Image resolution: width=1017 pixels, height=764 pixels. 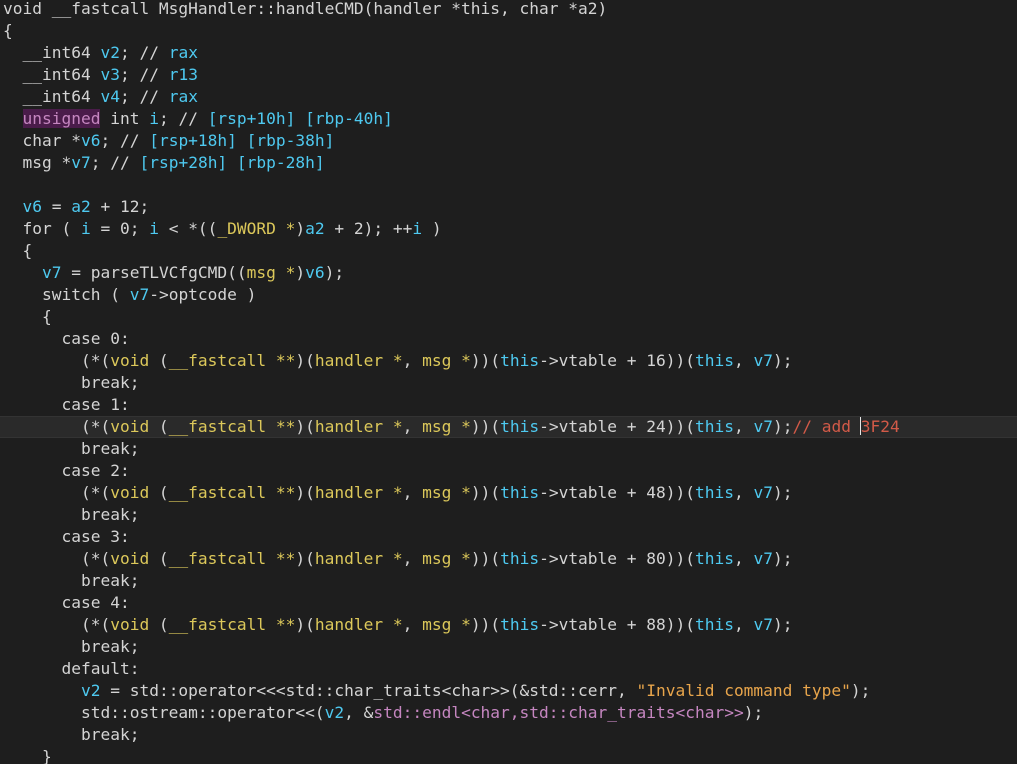 What do you see at coordinates (66, 404) in the screenshot?
I see `code-token: case 1:` at bounding box center [66, 404].